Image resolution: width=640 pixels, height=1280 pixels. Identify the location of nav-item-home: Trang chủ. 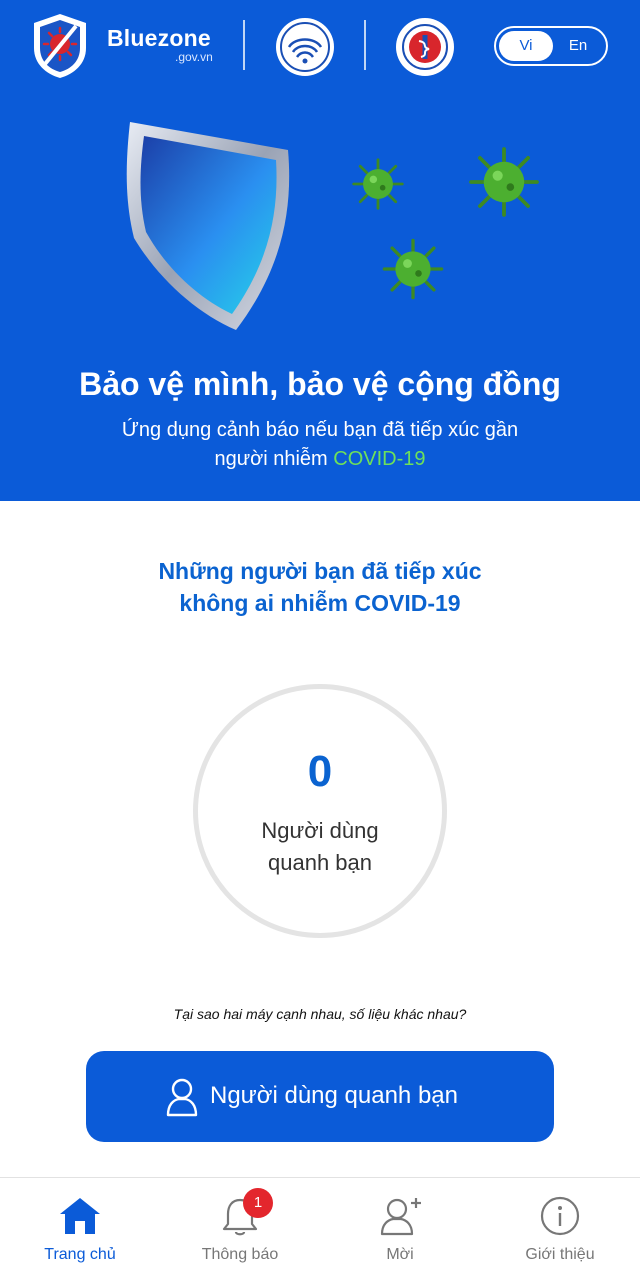
(80, 1229).